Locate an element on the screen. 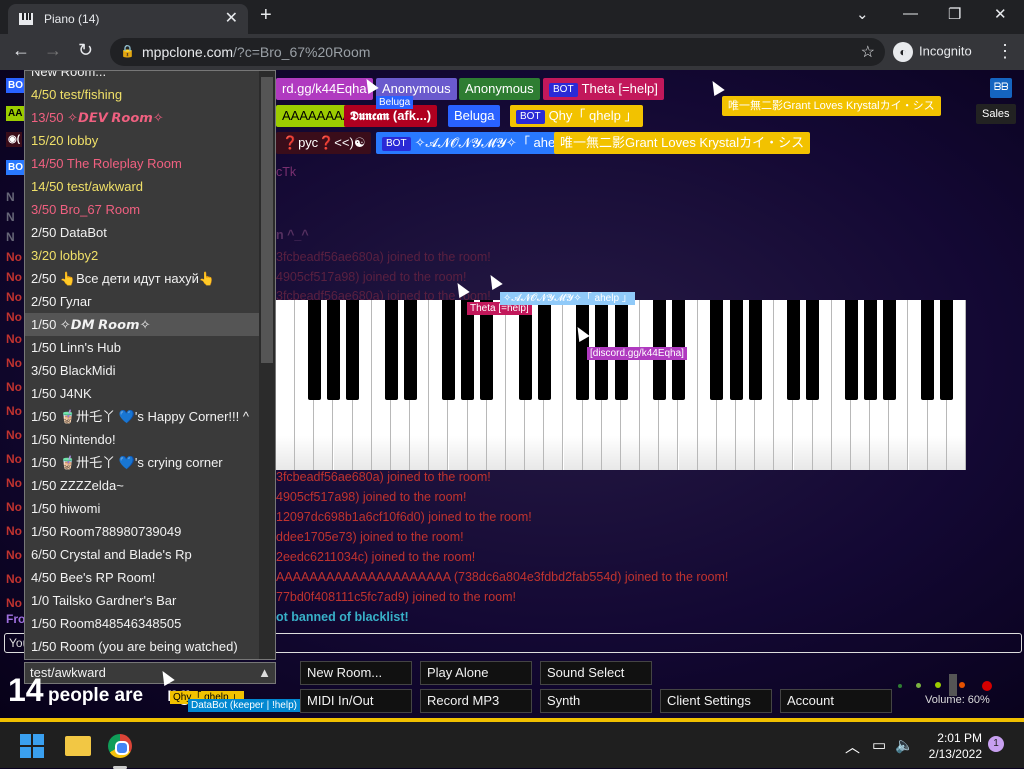 The image size is (1024, 769). minimize-button: — is located at coordinates (910, 13).